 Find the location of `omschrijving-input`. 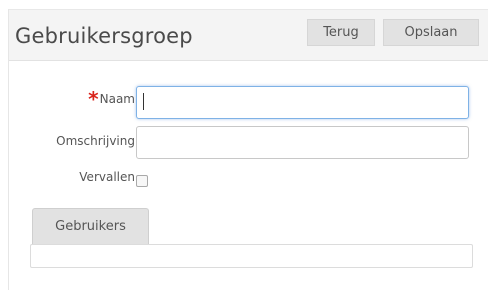

omschrijving-input is located at coordinates (302, 142).